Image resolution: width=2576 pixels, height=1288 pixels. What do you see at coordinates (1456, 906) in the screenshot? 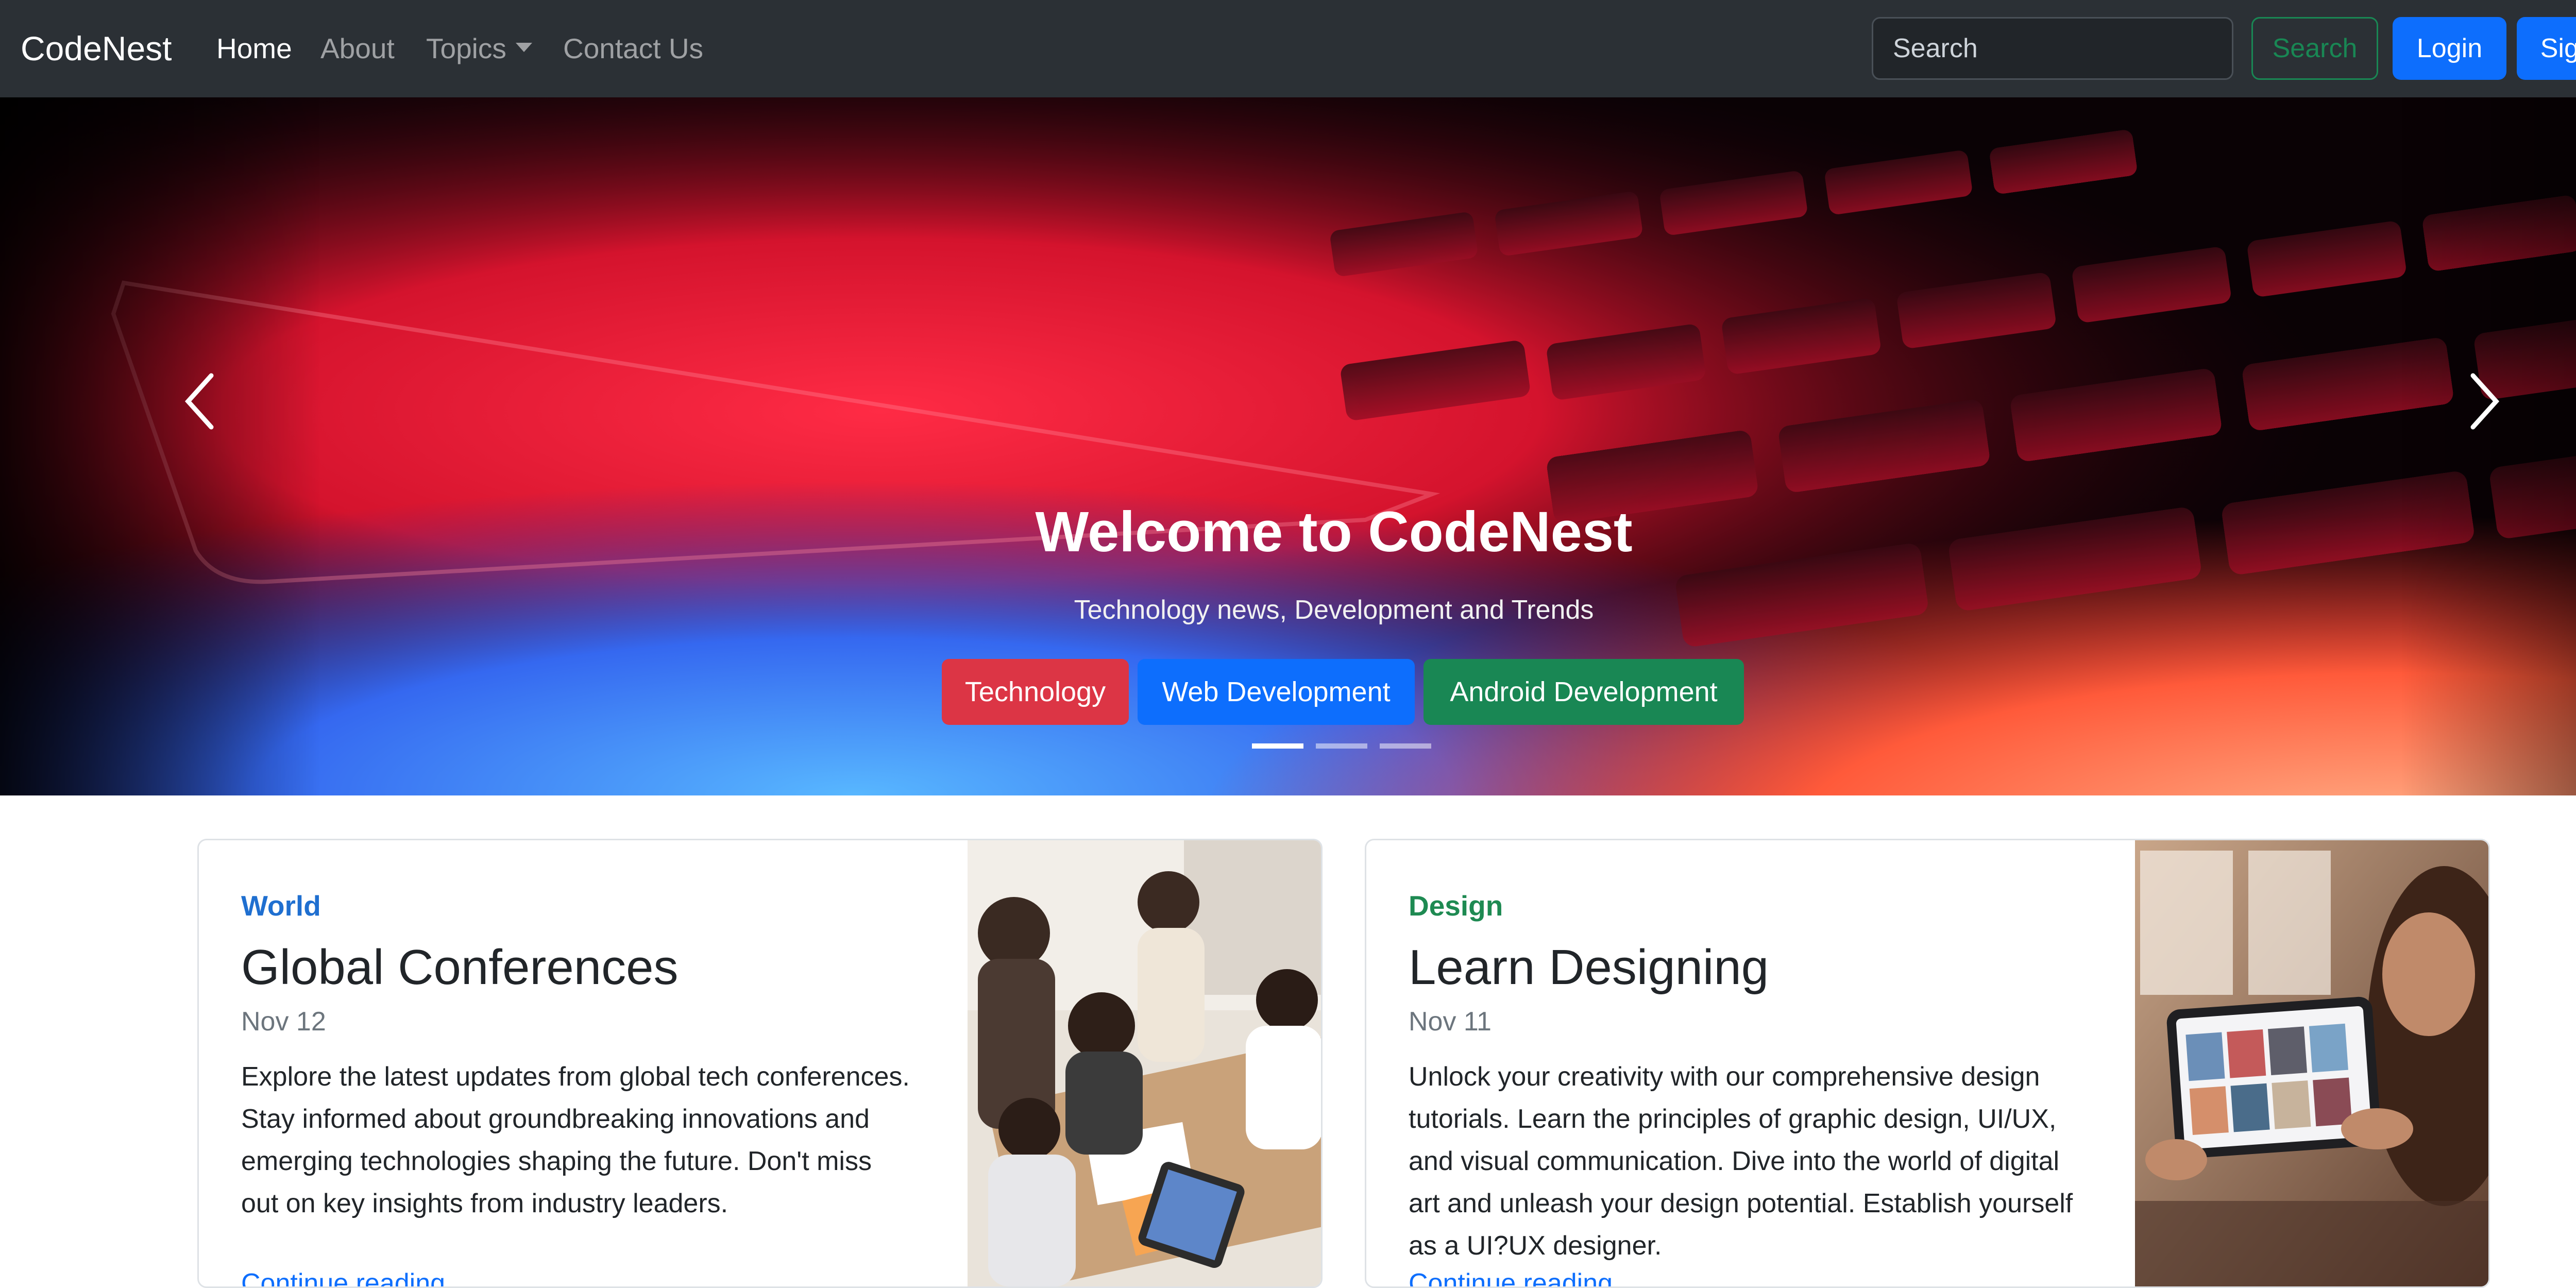
I see `card-category: Design` at bounding box center [1456, 906].